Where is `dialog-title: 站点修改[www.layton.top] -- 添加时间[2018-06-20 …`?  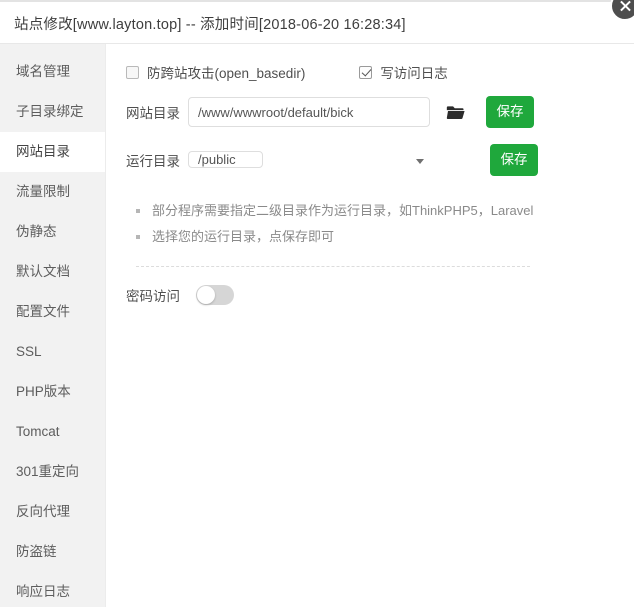 dialog-title: 站点修改[www.layton.top] -- 添加时间[2018-06-20 … is located at coordinates (210, 25).